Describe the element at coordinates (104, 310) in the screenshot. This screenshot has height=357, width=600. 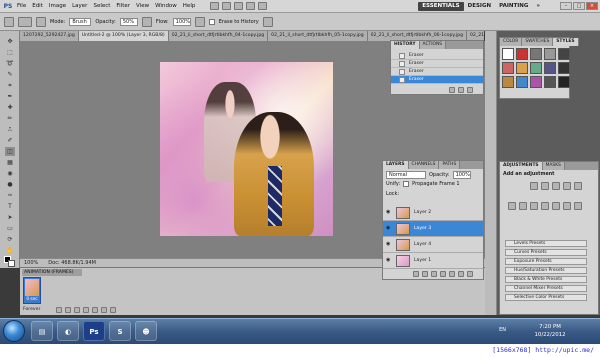
I see `duplicate-frame-icon` at that location.